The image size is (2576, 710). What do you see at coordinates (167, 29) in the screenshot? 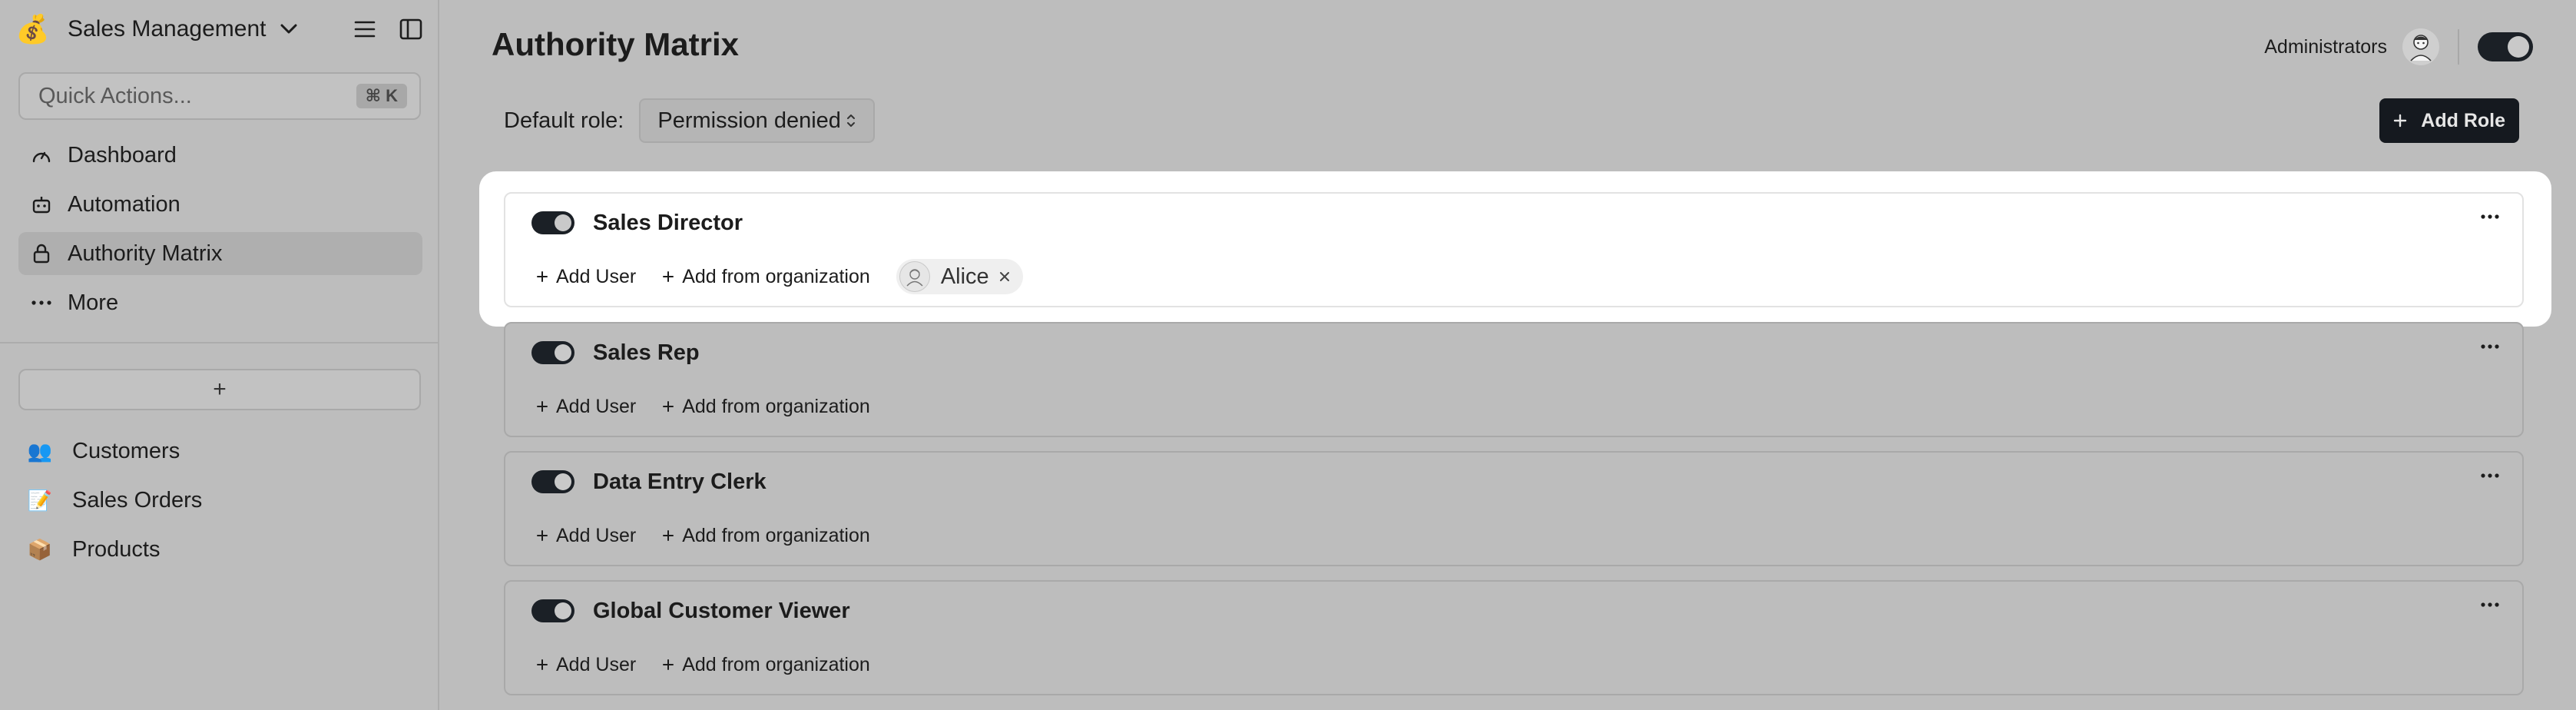
I see `workspace-name: Sales Management` at bounding box center [167, 29].